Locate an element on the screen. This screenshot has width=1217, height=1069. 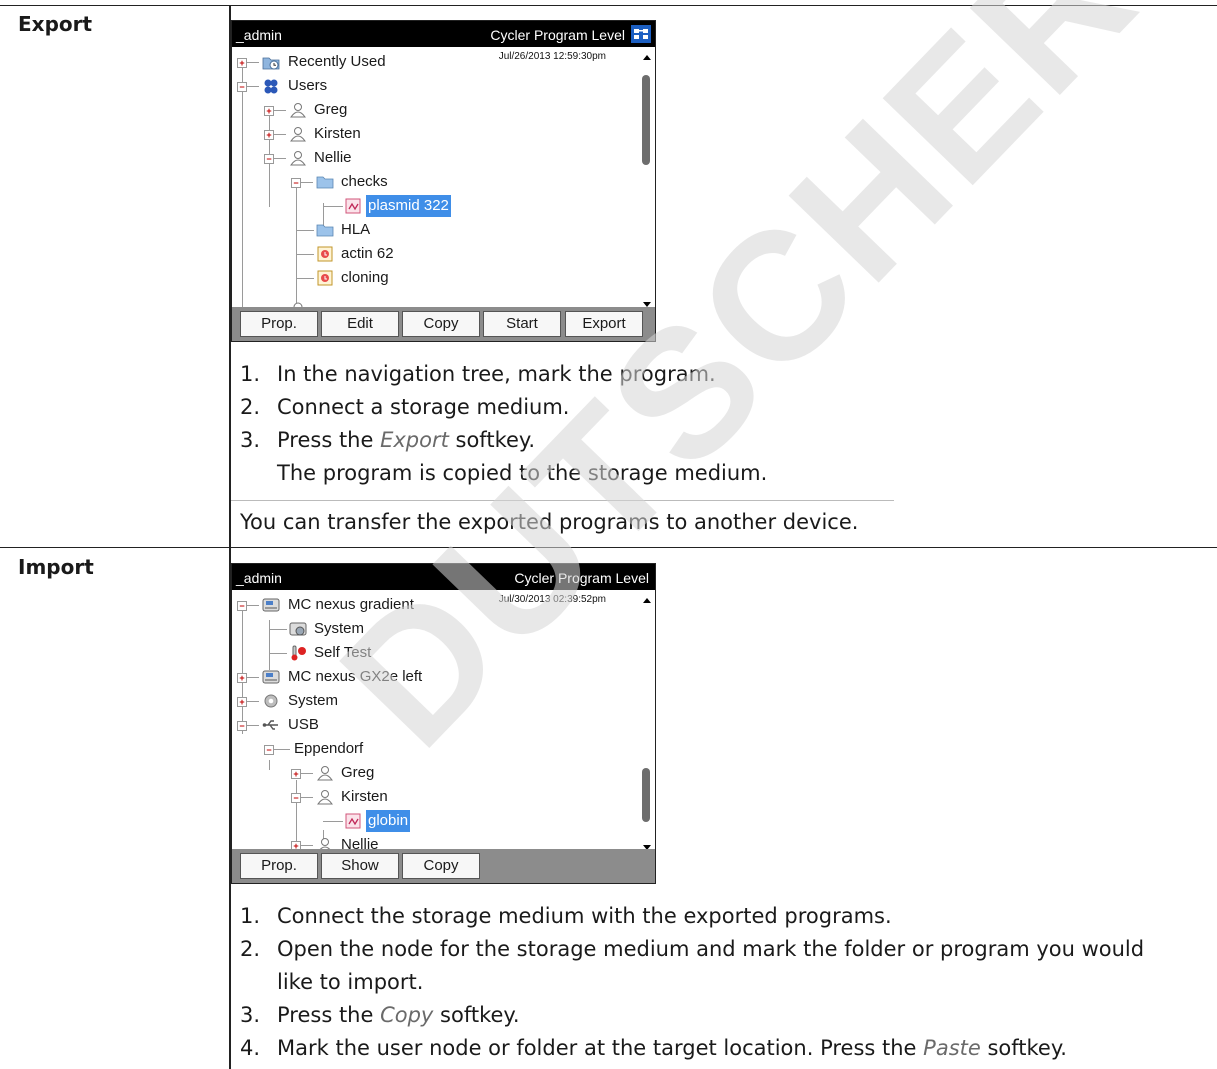
title-bar: _admin Cycler Program Level is located at coordinates (443, 34).